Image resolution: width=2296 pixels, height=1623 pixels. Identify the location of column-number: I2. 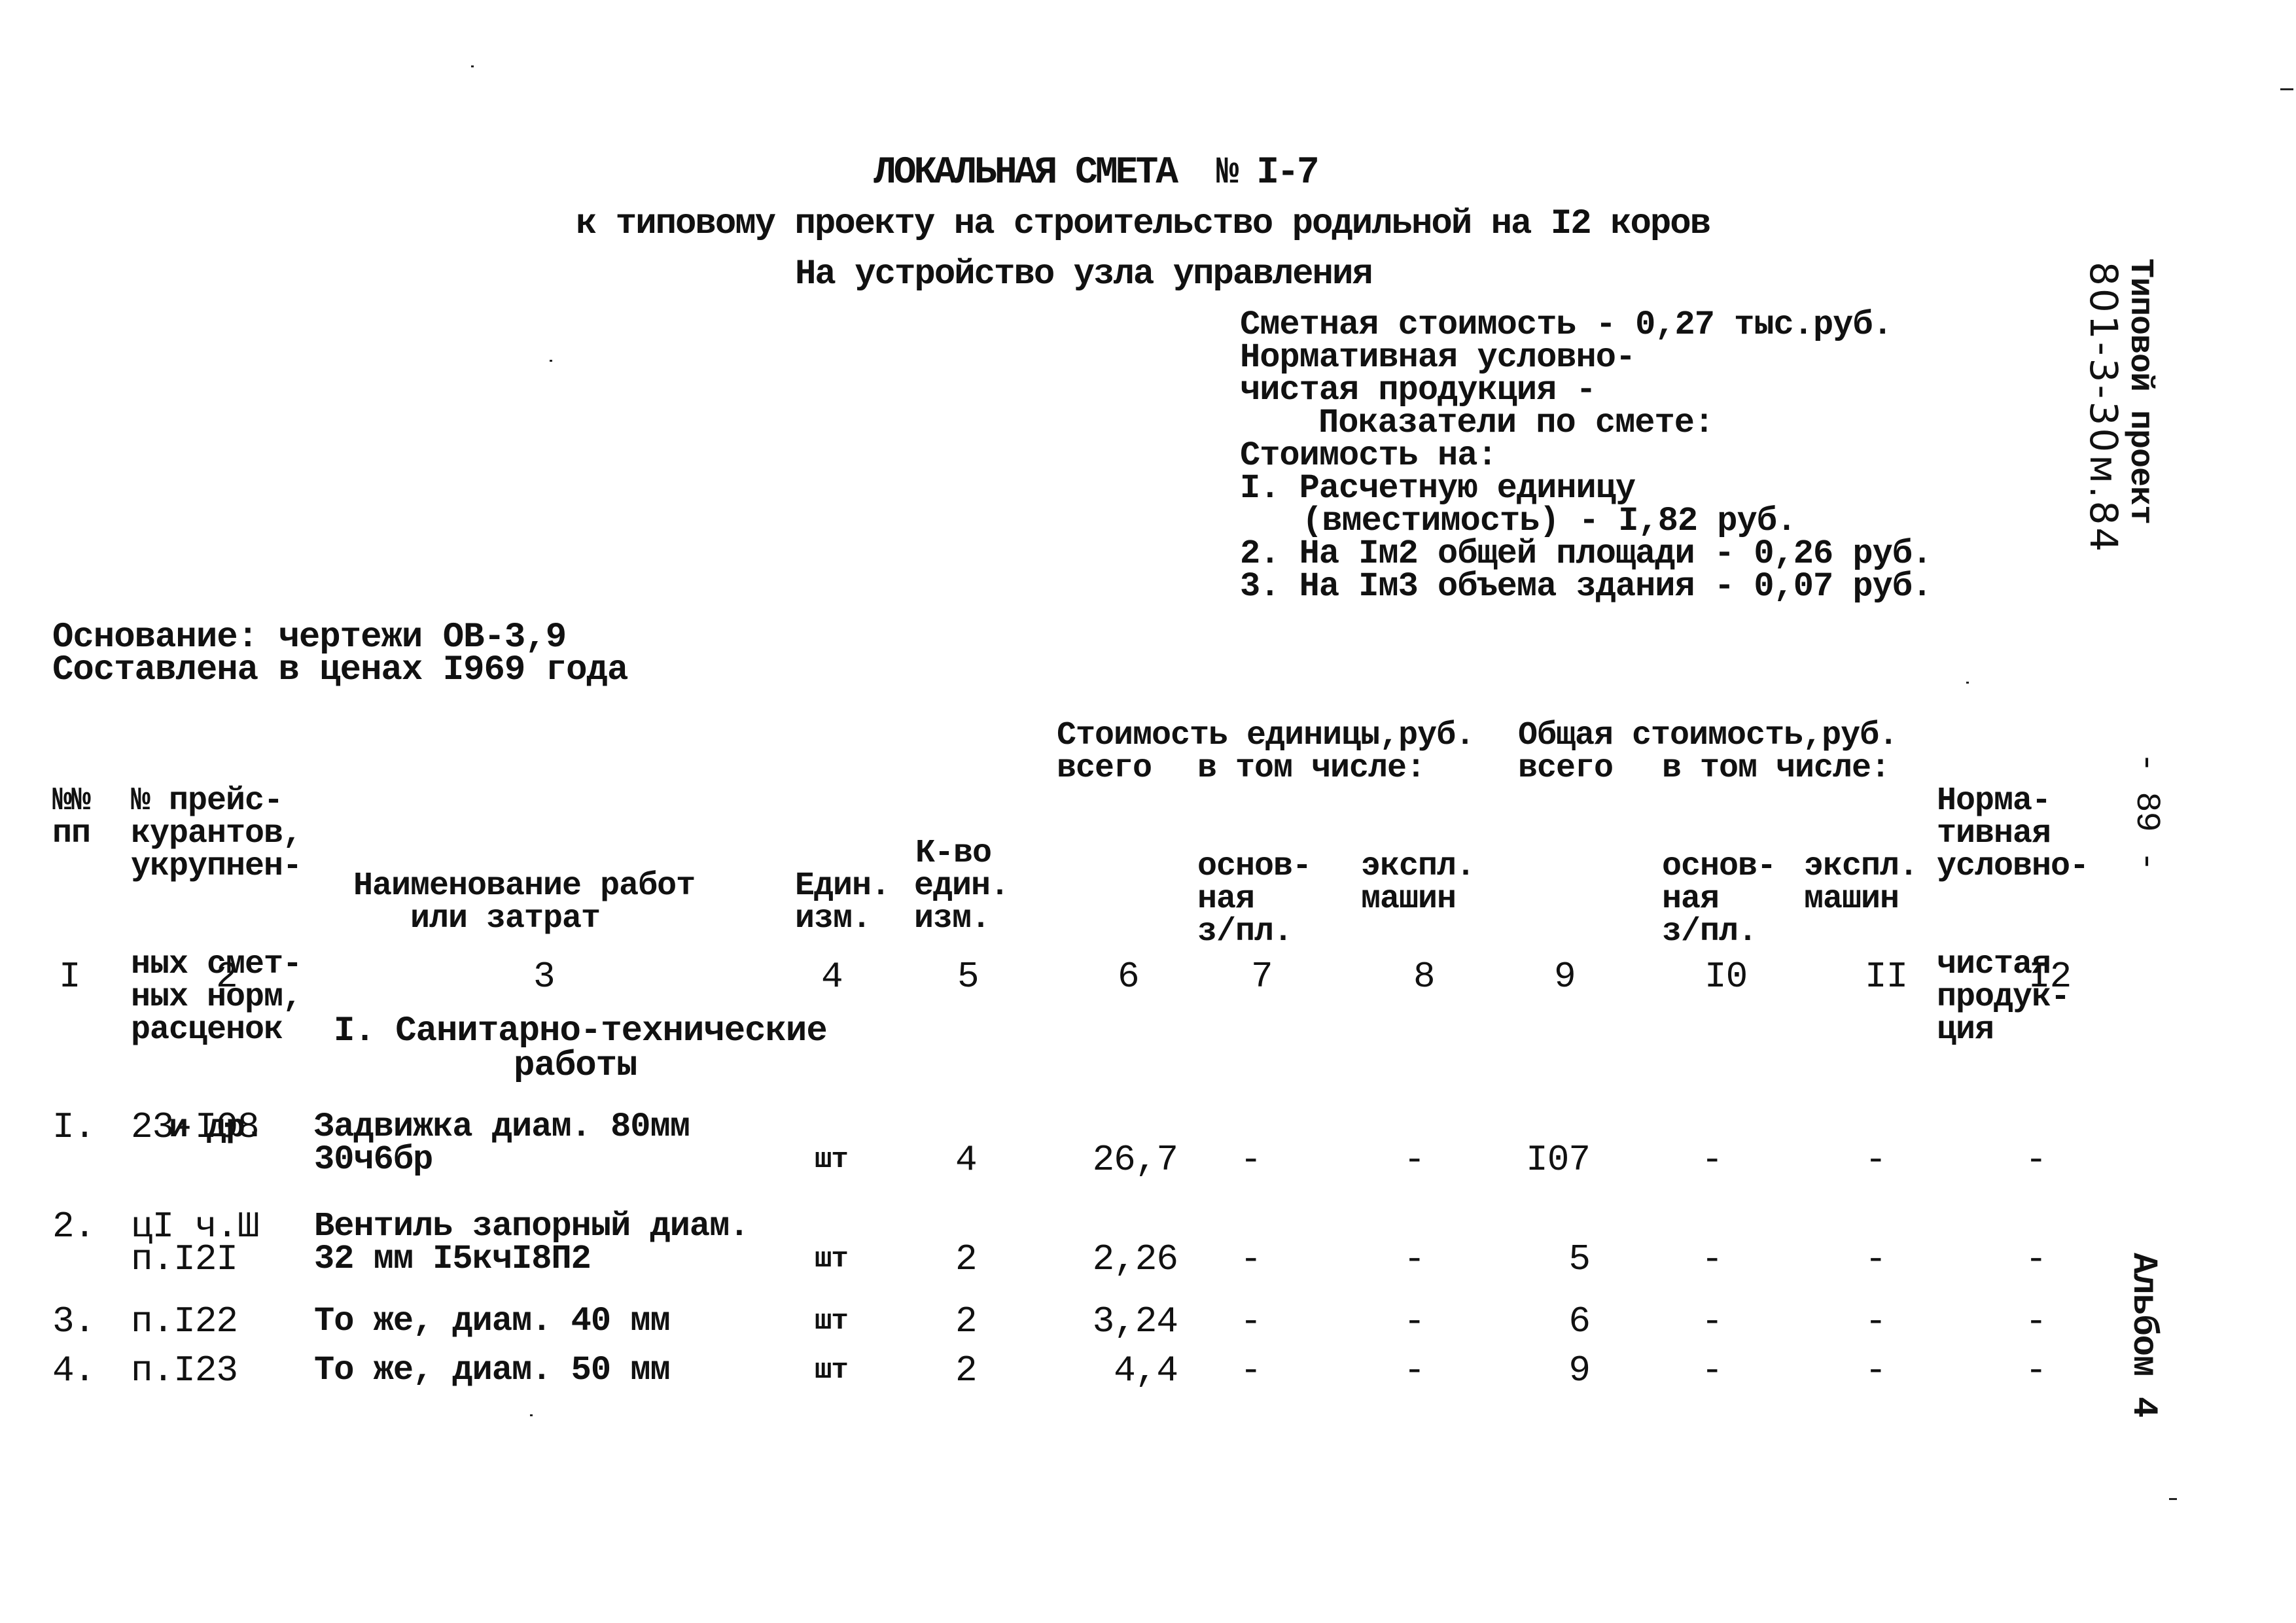
(2050, 977).